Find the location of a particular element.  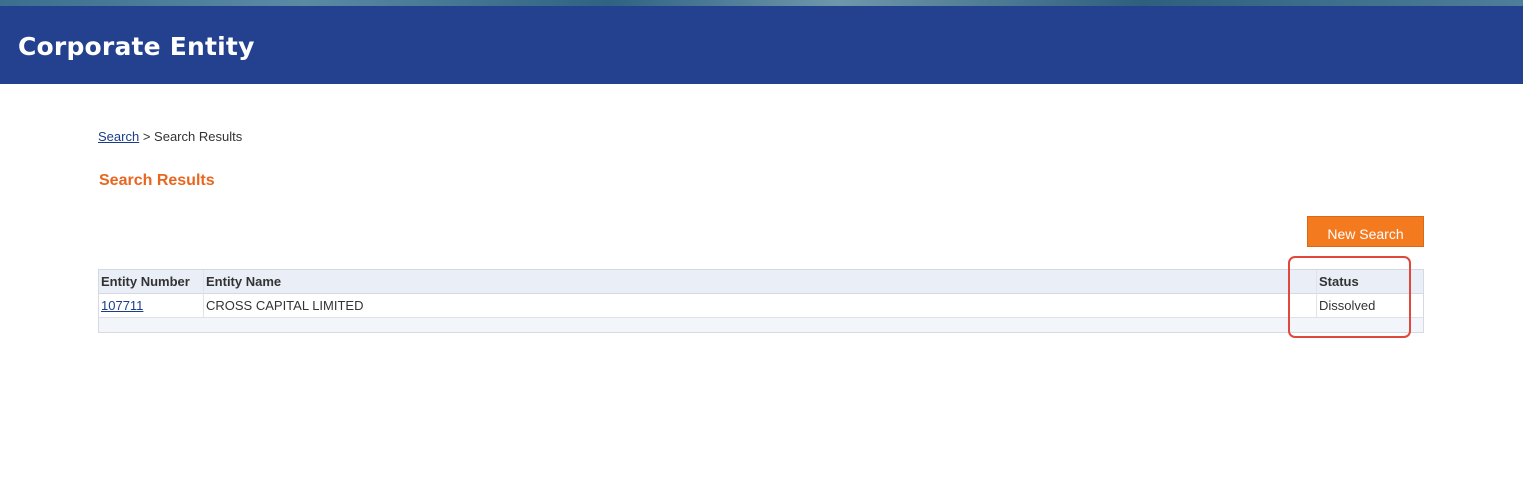

entity-name-cell: CROSS CAPITAL LIMITED is located at coordinates (760, 306).